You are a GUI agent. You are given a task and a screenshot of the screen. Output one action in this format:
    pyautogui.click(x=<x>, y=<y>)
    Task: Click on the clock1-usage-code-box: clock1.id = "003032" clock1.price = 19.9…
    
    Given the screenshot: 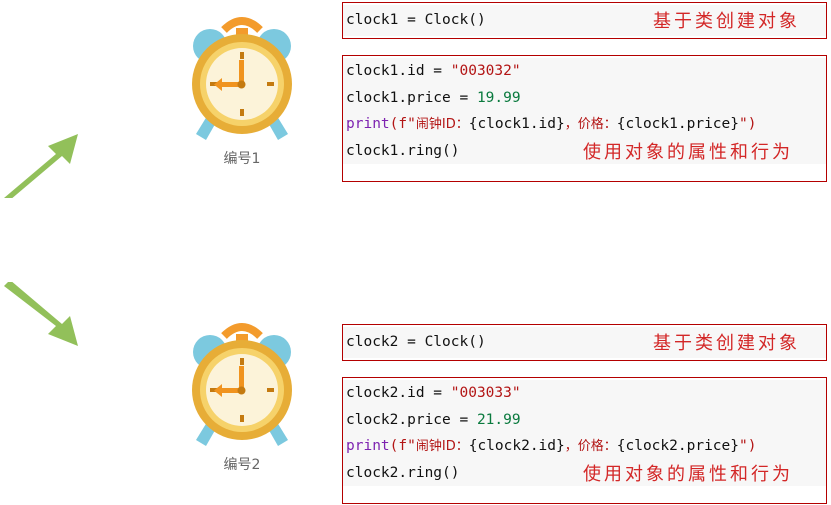 What is the action you would take?
    pyautogui.click(x=584, y=118)
    